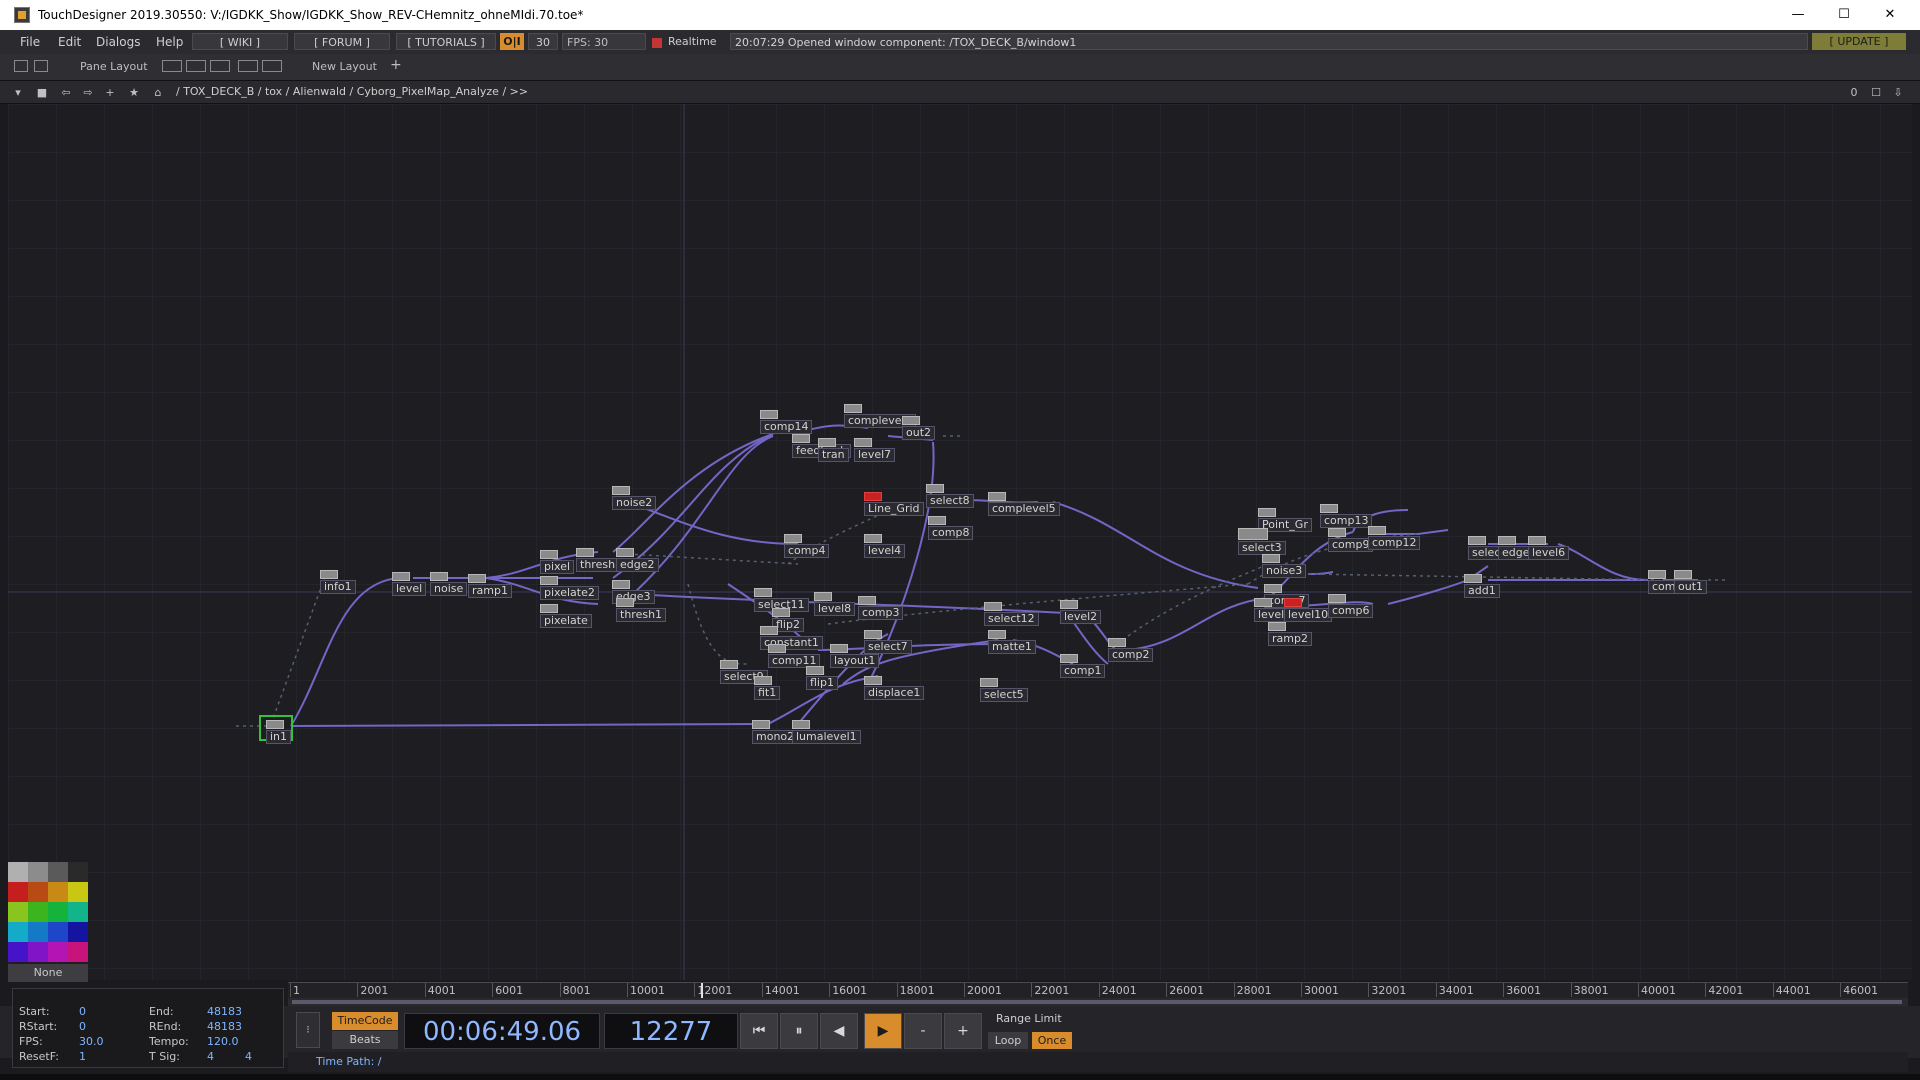  I want to click on minimize-button: —, so click(1798, 15).